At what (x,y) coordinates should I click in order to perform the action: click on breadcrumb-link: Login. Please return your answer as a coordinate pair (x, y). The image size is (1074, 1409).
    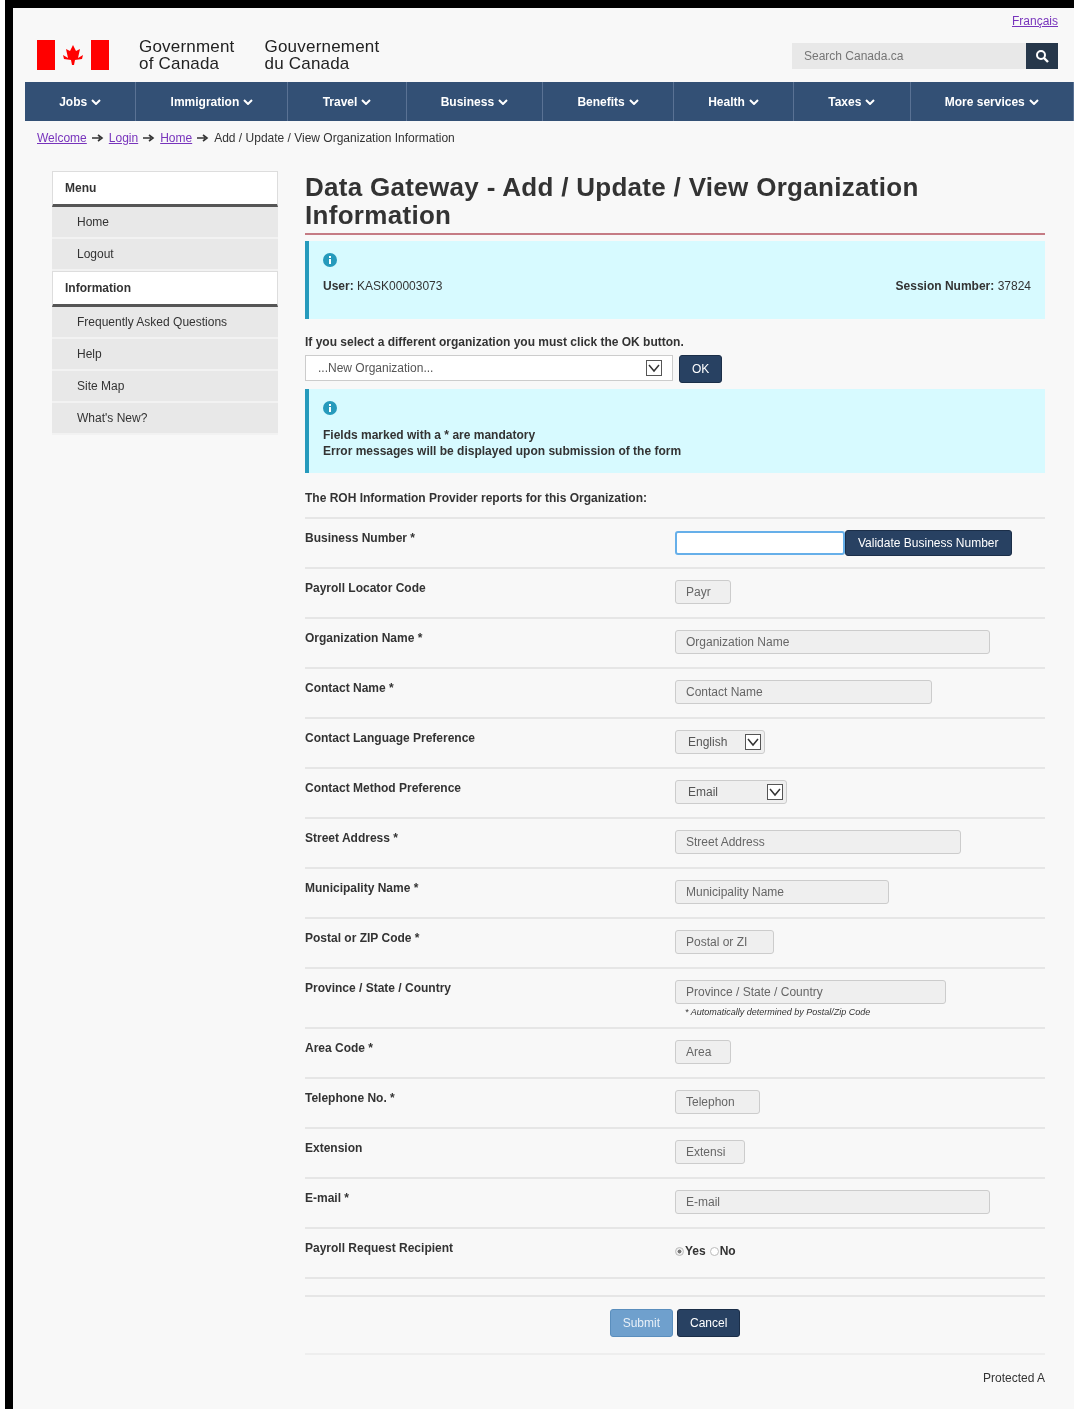
    Looking at the image, I should click on (123, 138).